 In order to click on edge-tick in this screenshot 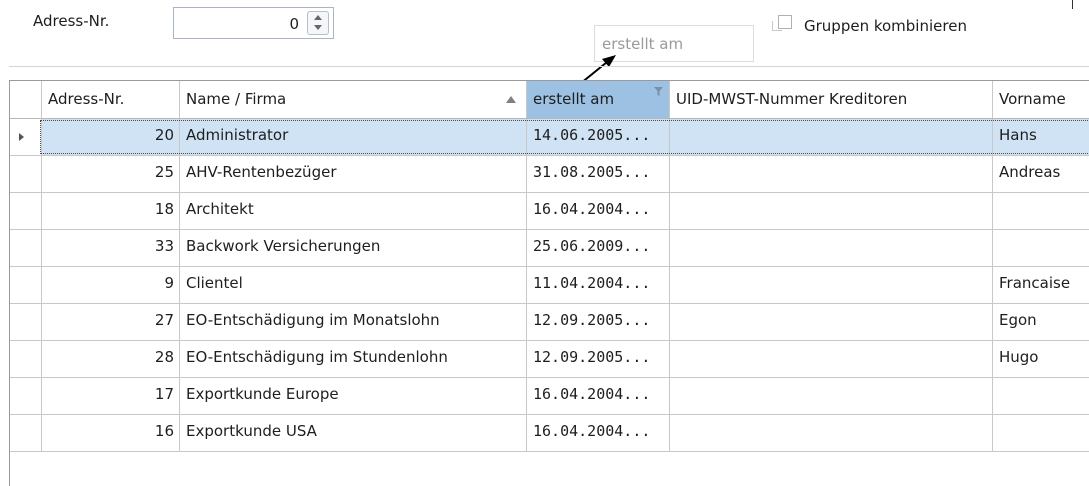, I will do `click(1072, 4)`.